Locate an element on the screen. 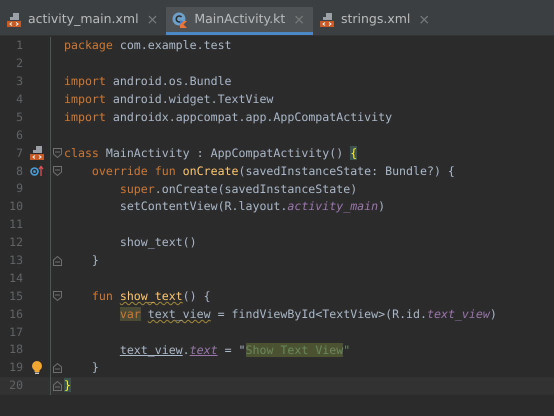 The height and width of the screenshot is (416, 554). tab-label: MainActivity.kt is located at coordinates (240, 19).